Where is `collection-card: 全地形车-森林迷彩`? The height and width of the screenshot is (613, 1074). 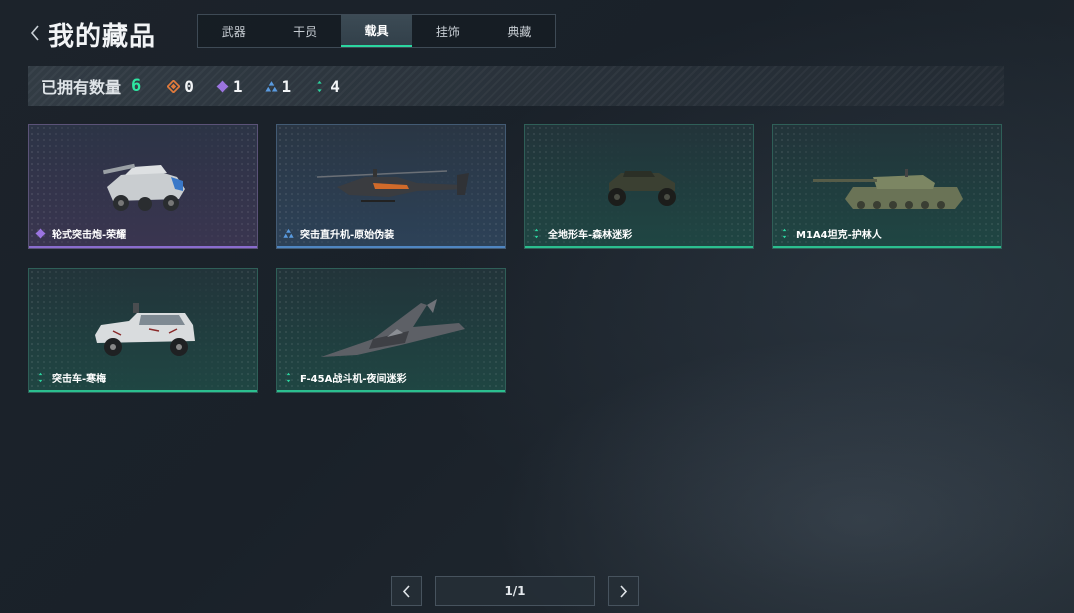 collection-card: 全地形车-森林迷彩 is located at coordinates (639, 186).